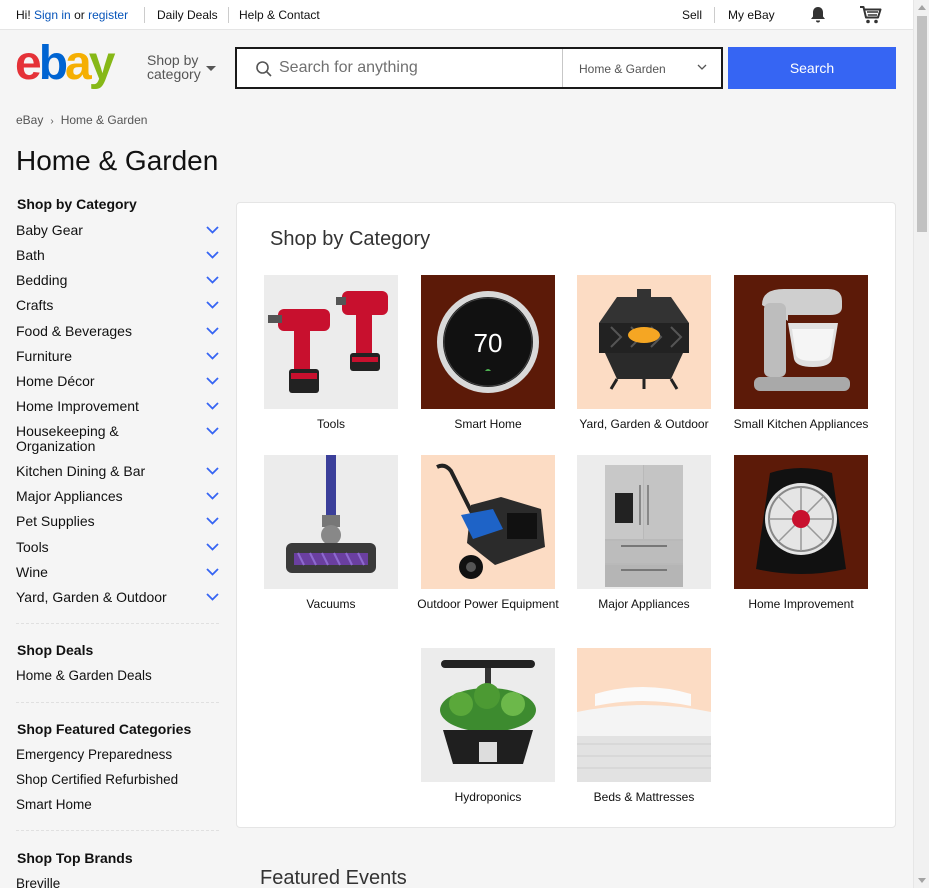  Describe the element at coordinates (644, 522) in the screenshot. I see `major-appliances-image` at that location.